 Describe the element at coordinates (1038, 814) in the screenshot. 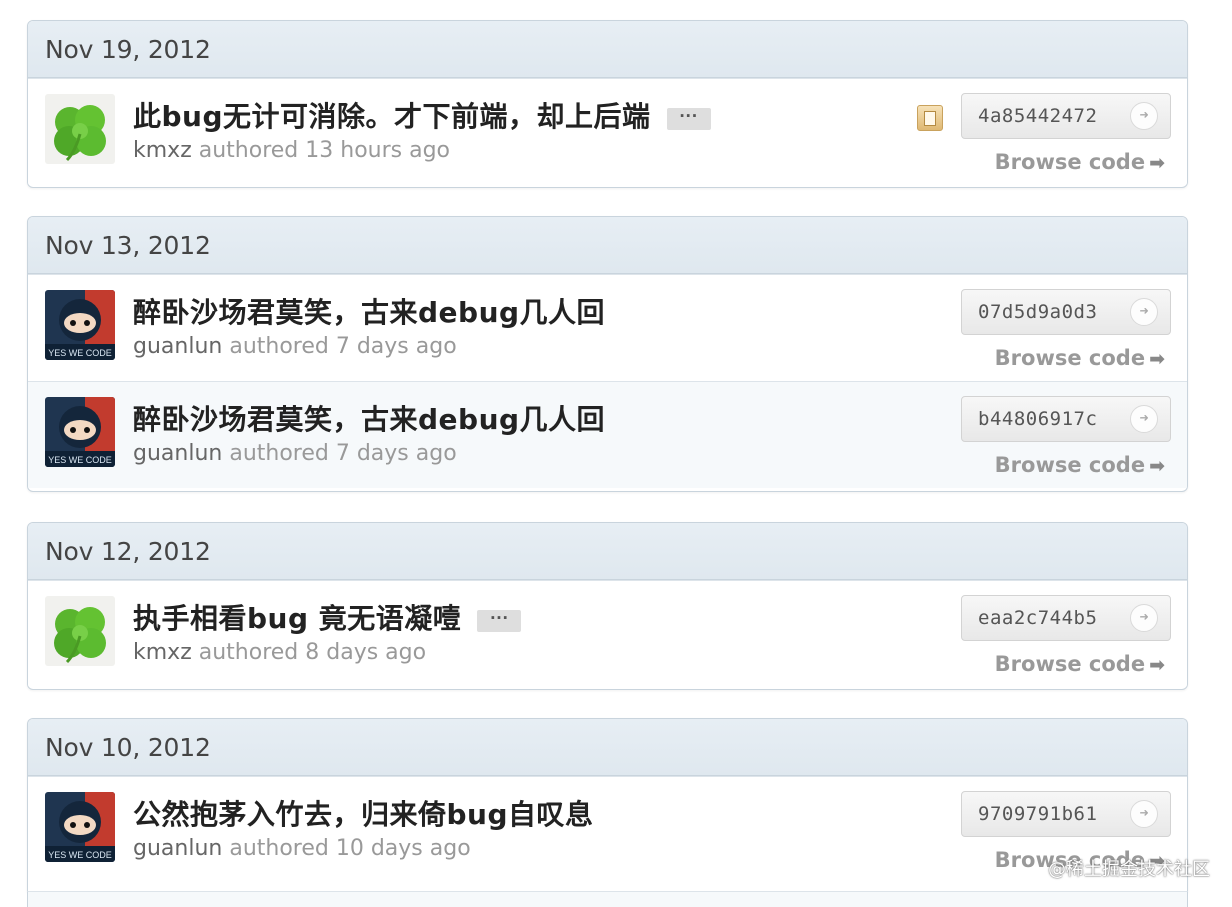

I see `commit-sha: 9709791b61` at that location.